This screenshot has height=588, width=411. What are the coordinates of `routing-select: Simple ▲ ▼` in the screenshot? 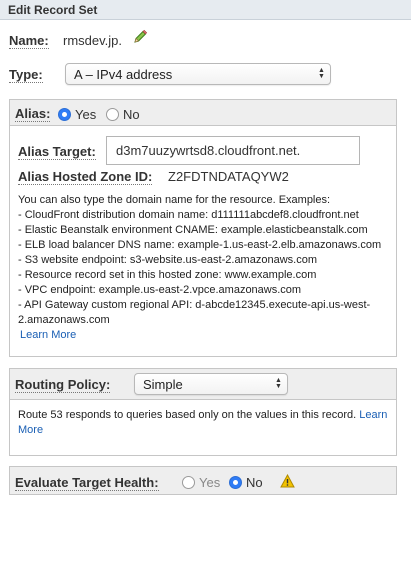 It's located at (211, 384).